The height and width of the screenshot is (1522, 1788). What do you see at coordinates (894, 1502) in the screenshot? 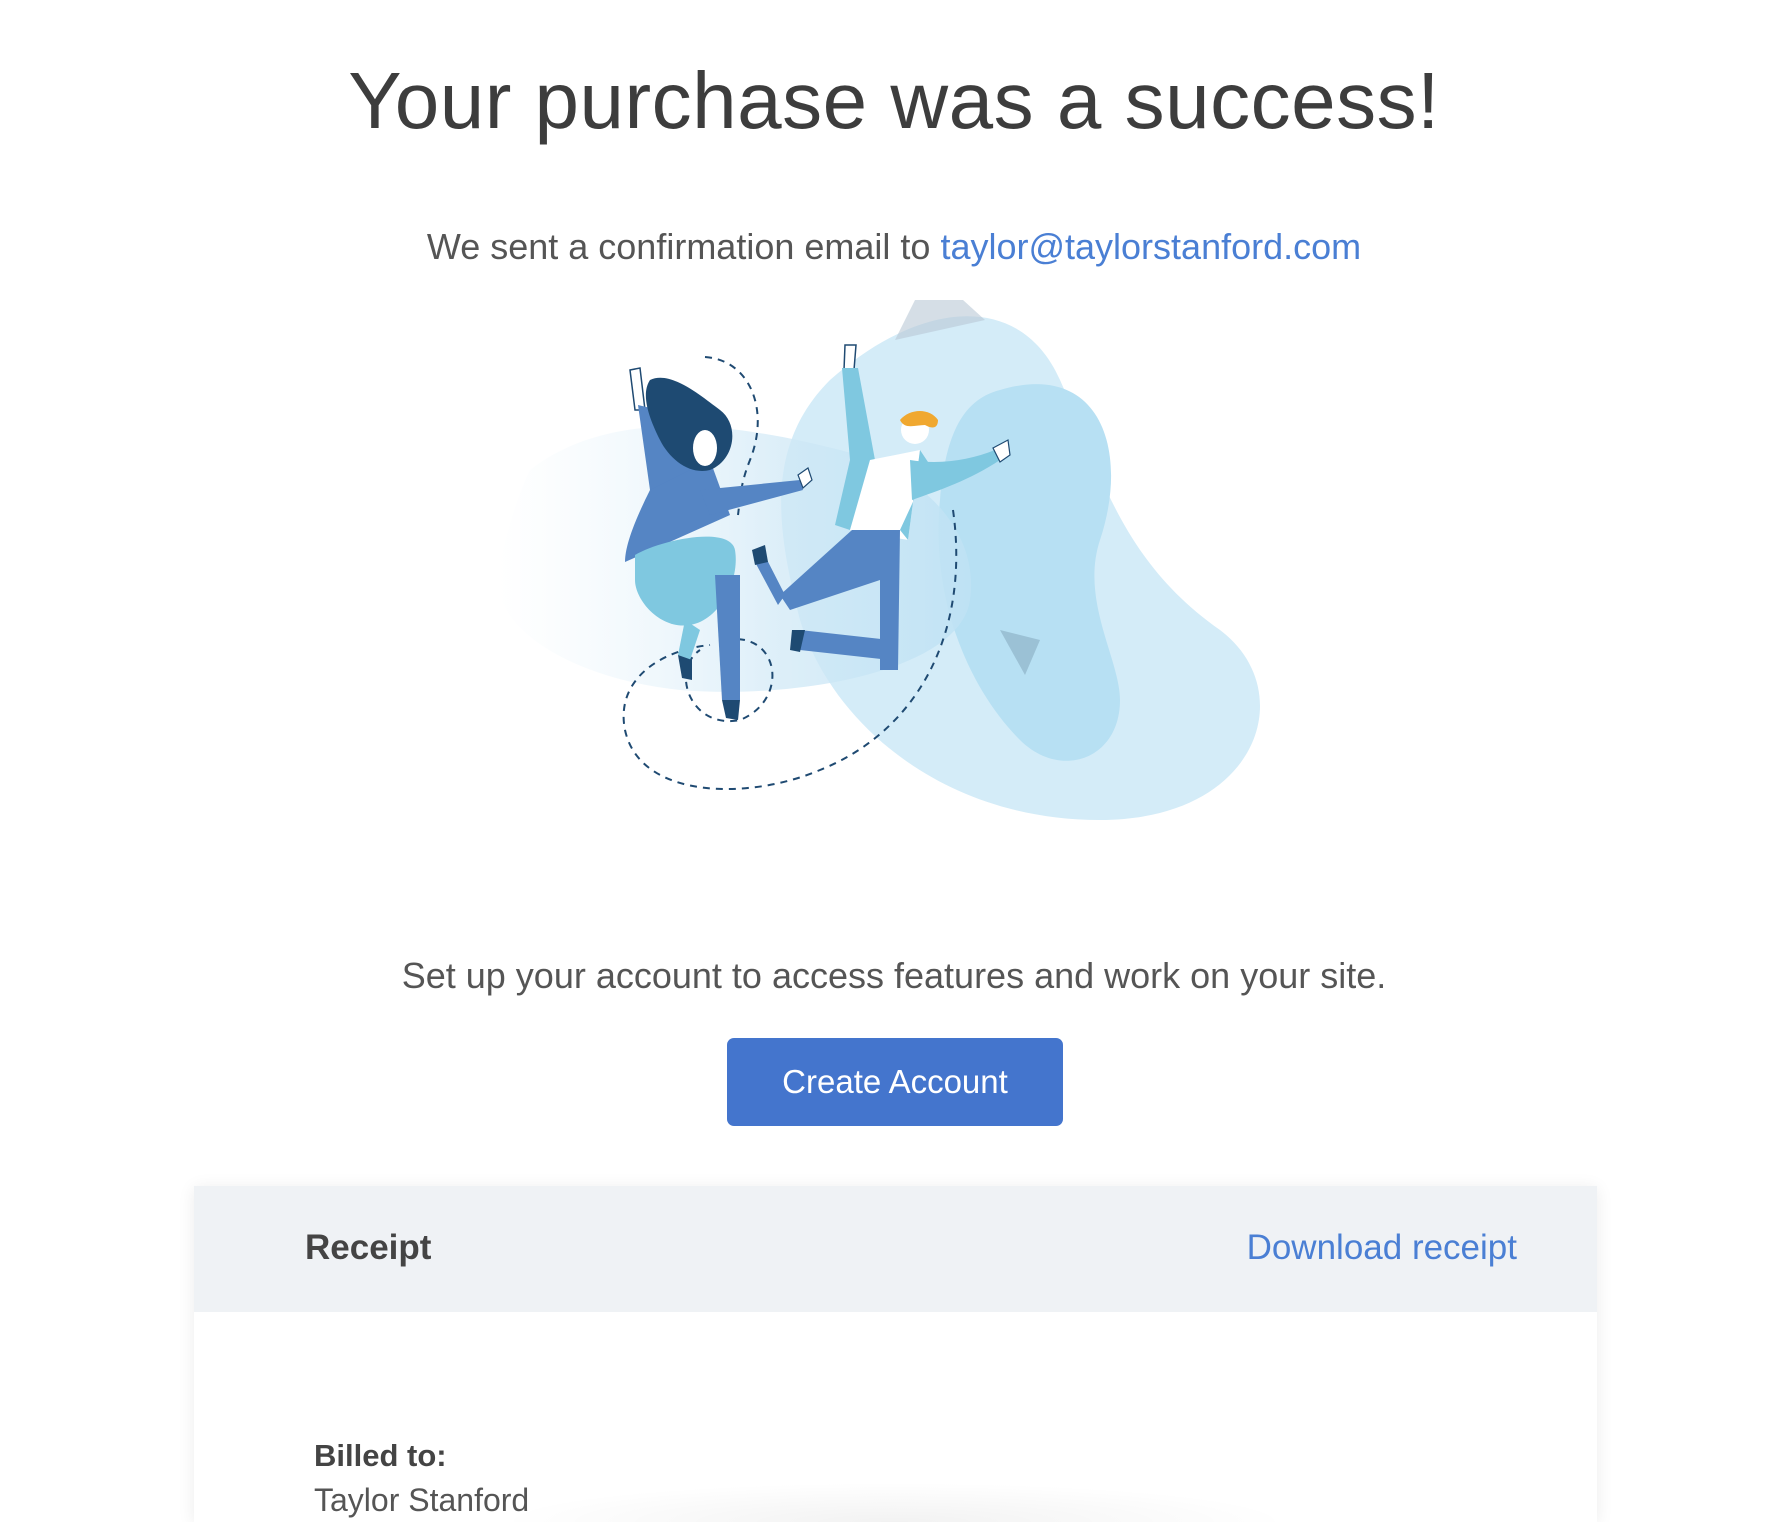
I see `card-bottom-shadow` at bounding box center [894, 1502].